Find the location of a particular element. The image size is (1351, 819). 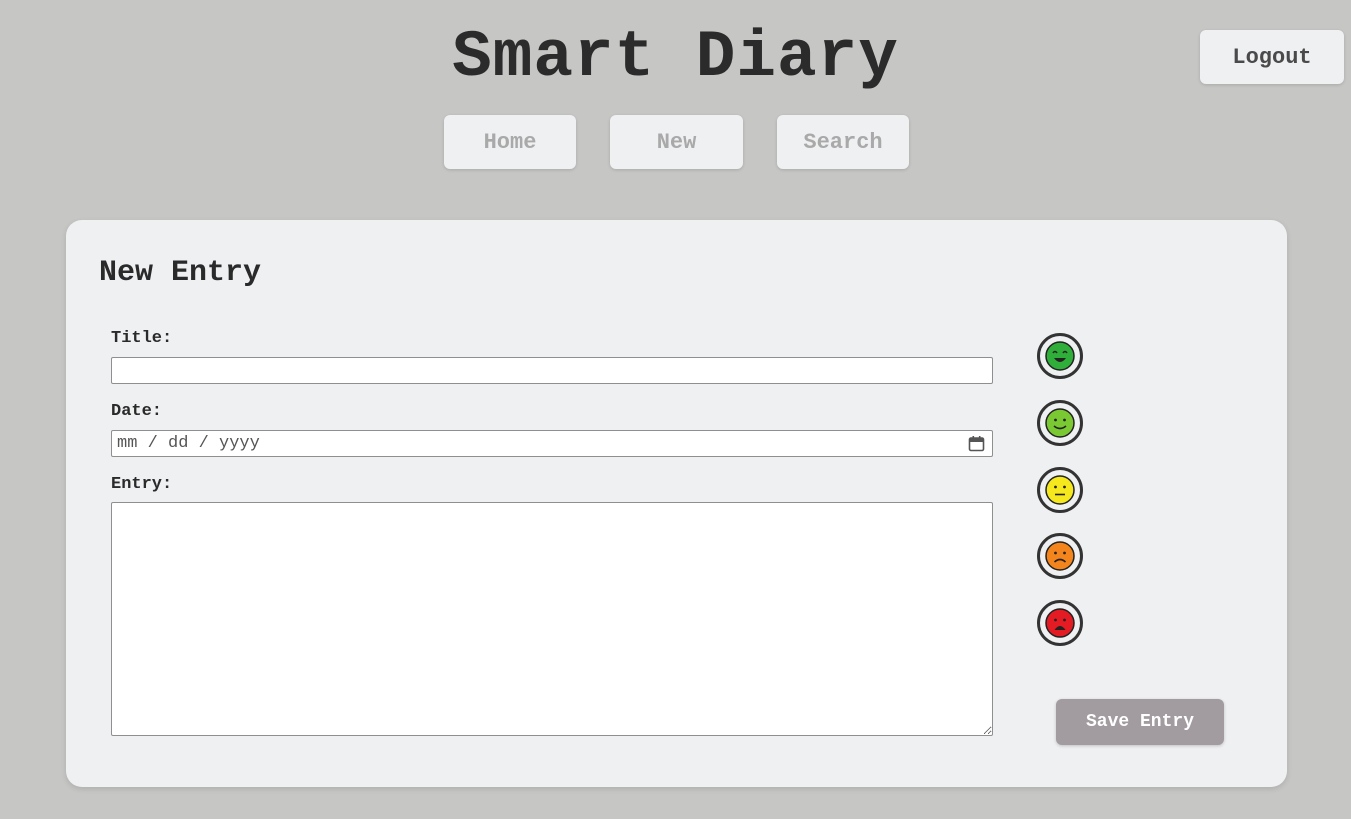

save-entry-button: Save Entry is located at coordinates (1140, 722).